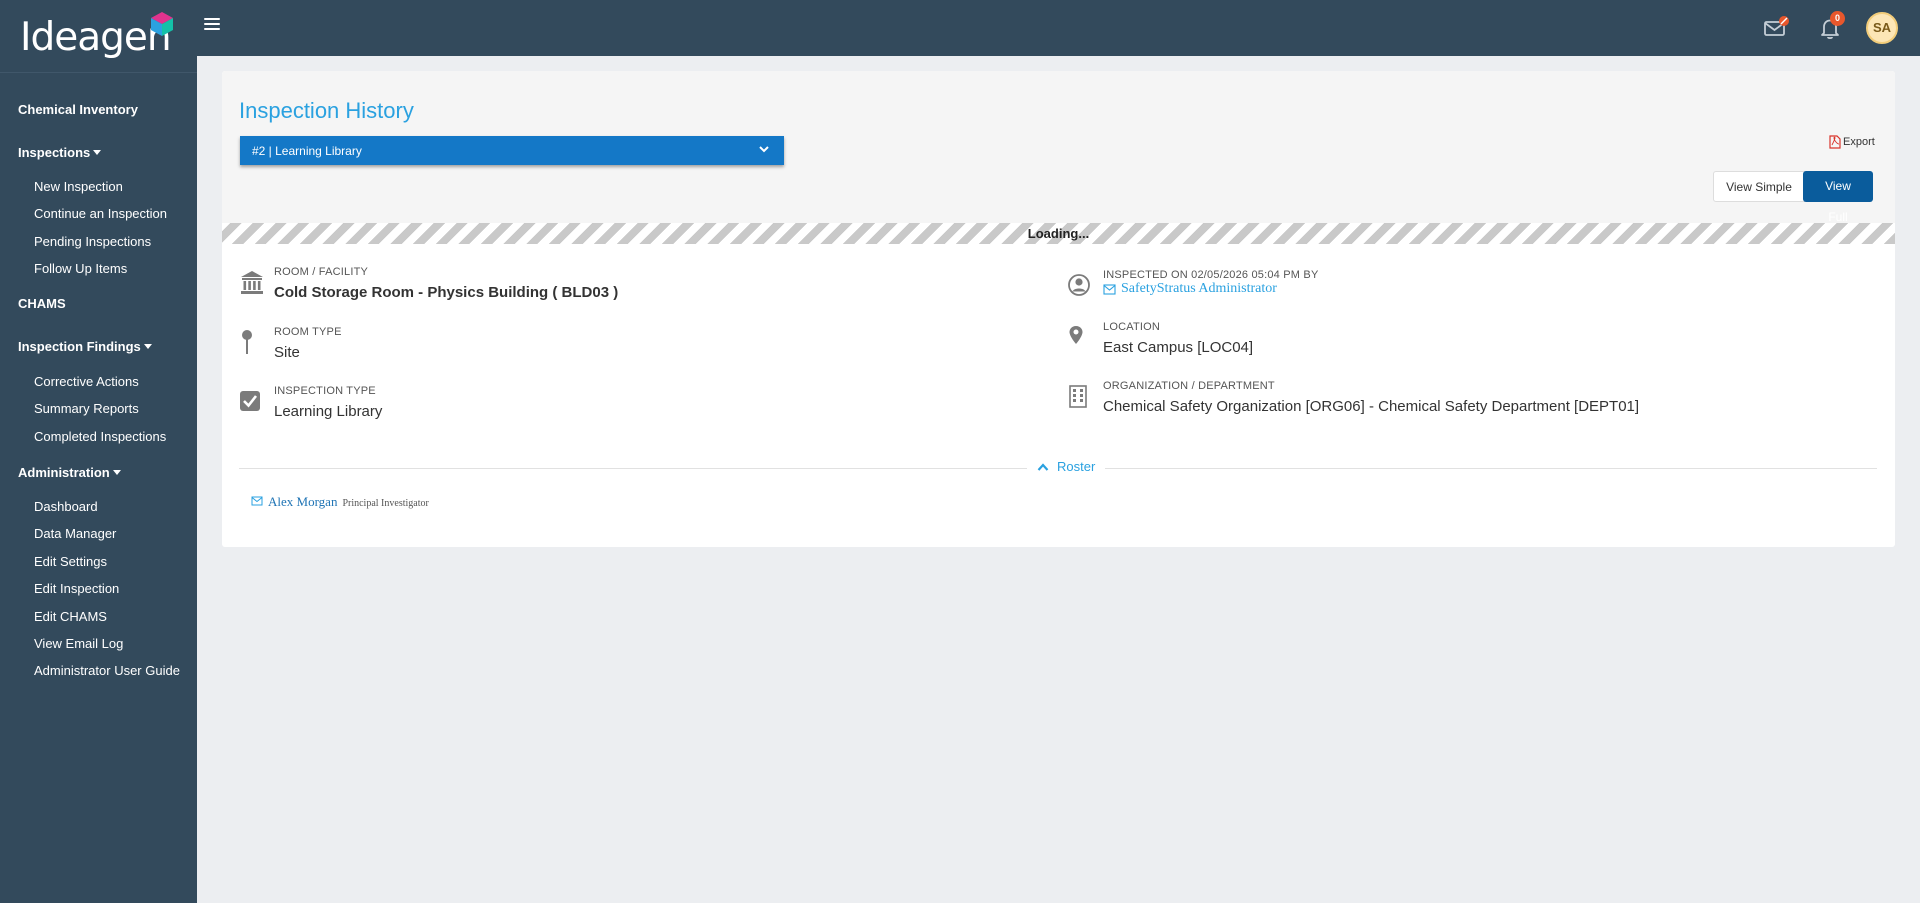  Describe the element at coordinates (70, 561) in the screenshot. I see `sidebar-item-edit-settings: Edit Settings` at that location.